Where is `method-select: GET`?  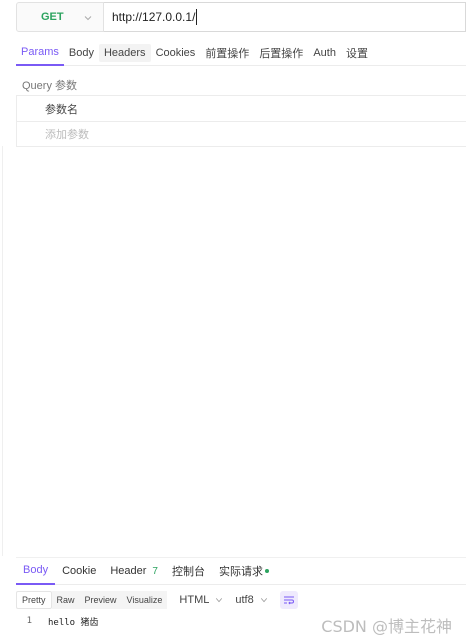
method-select: GET is located at coordinates (60, 17).